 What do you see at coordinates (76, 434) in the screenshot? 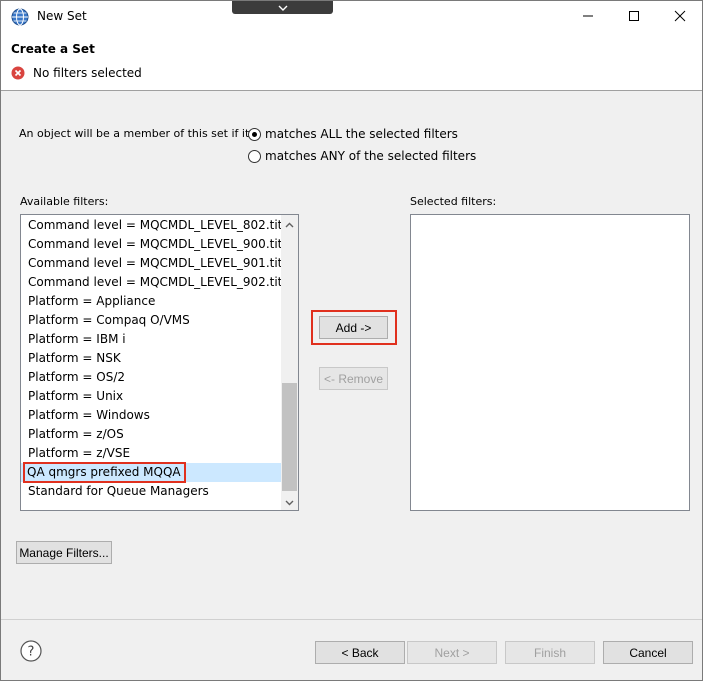
I see `list-item-label: Platform = z/OS` at bounding box center [76, 434].